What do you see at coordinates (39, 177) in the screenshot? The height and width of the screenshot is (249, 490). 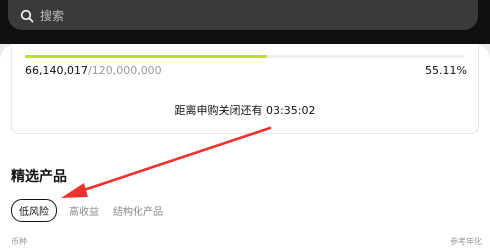 I see `featured-products-title: 精选产品` at bounding box center [39, 177].